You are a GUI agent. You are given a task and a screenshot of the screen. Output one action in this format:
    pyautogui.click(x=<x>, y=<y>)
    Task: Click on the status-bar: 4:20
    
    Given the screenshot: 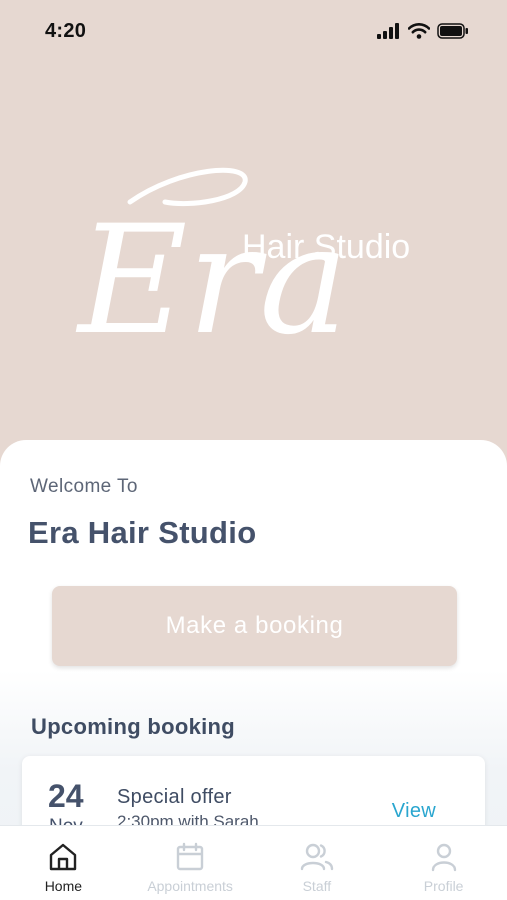 What is the action you would take?
    pyautogui.click(x=253, y=31)
    